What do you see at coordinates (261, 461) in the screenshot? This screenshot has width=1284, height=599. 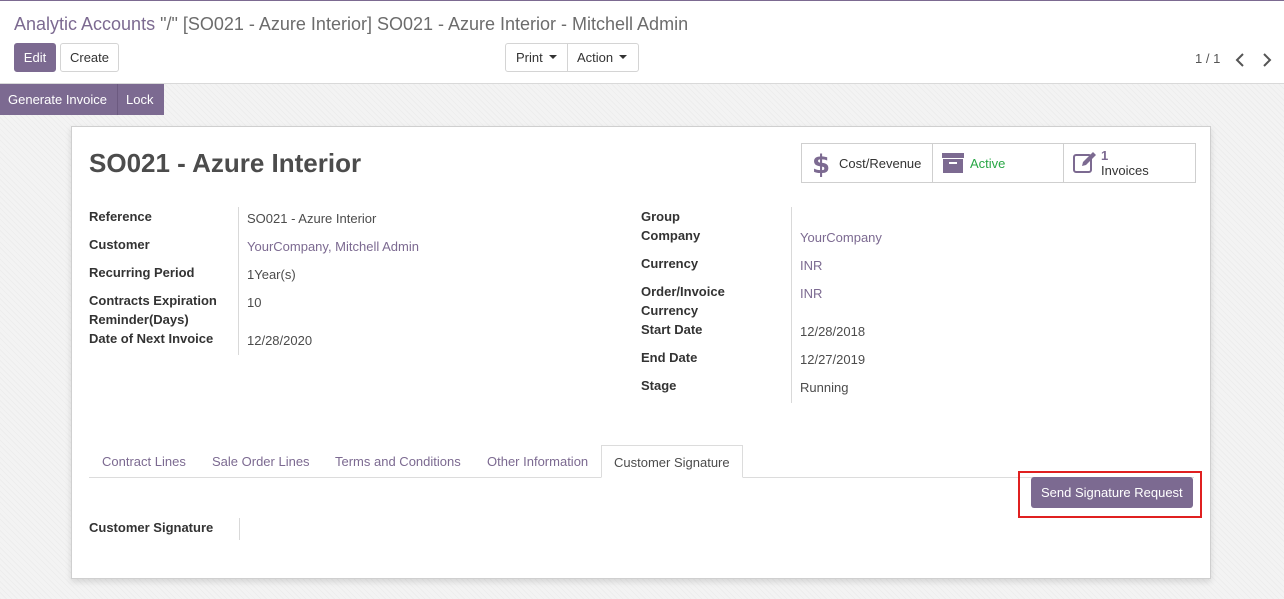 I see `tab-sale-order-lines: Sale Order Lines` at bounding box center [261, 461].